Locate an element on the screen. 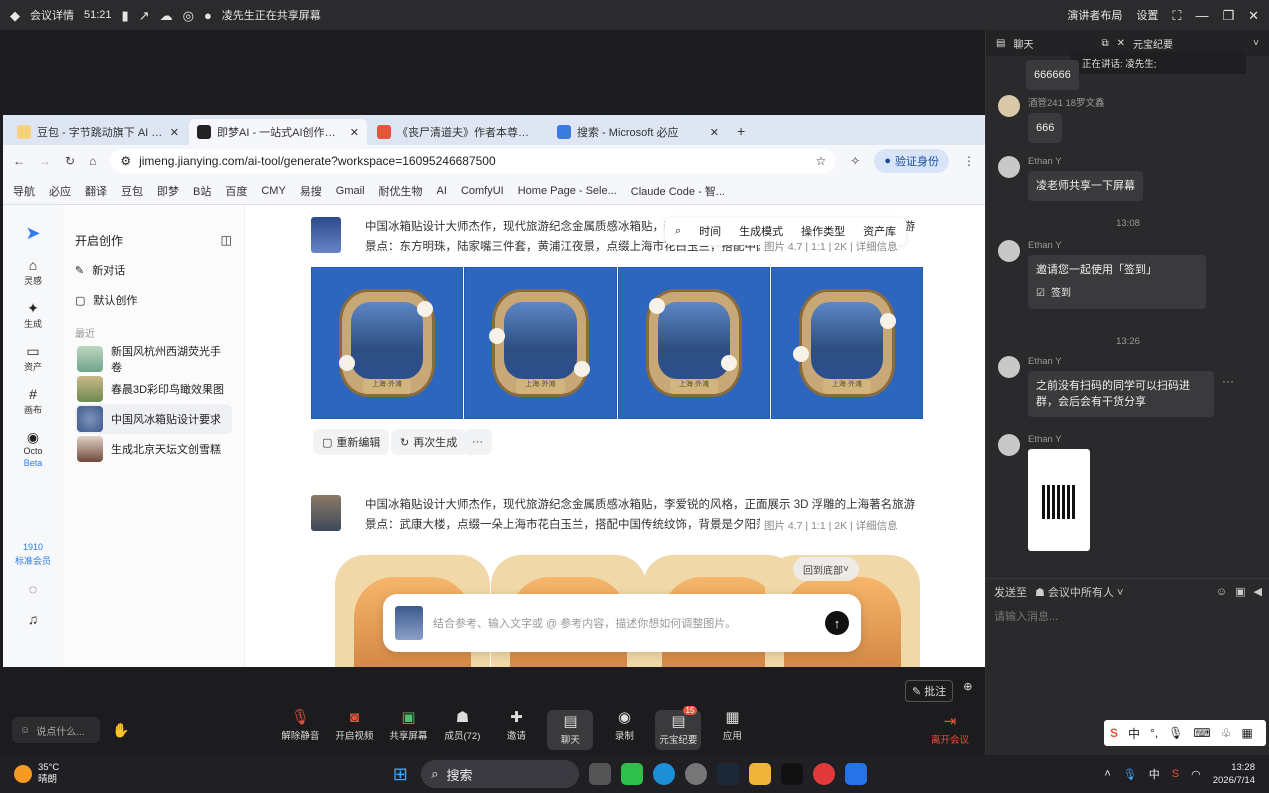 The image size is (1269, 793). nav-generate: ✦ 生成 is located at coordinates (33, 315).